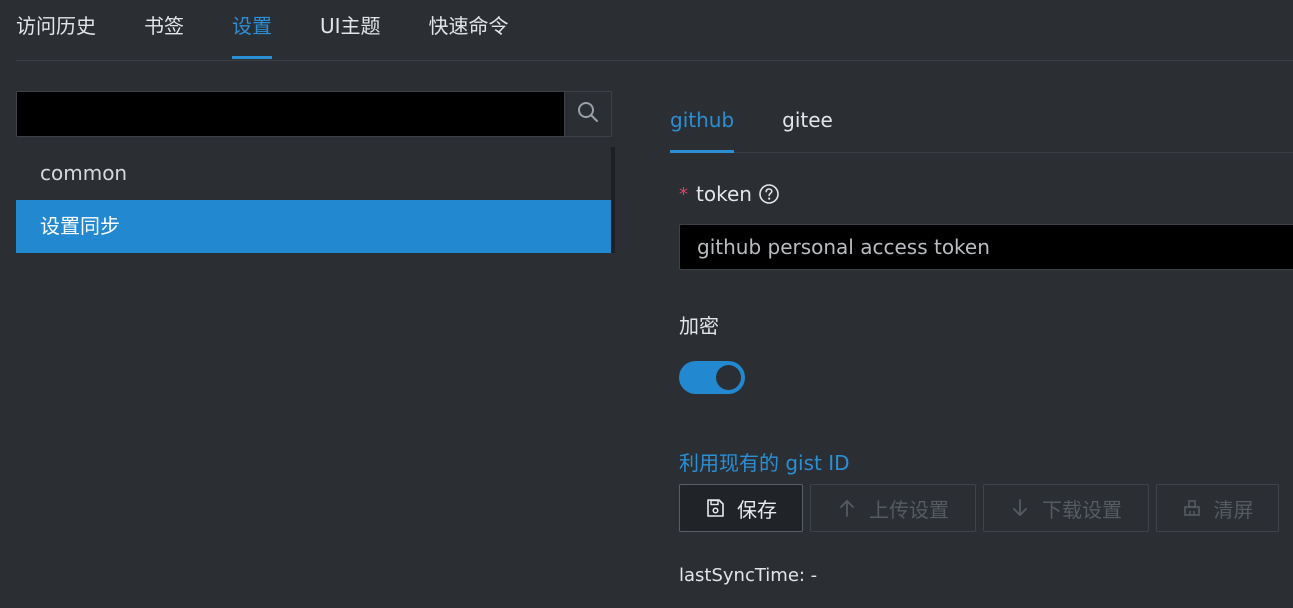  I want to click on sync-action-buttons: 保存 上传设置 下载设置 清屏, so click(982, 508).